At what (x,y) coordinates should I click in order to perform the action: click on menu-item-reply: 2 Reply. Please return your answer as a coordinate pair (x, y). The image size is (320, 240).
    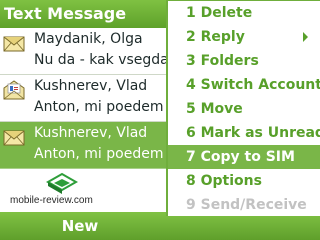
    Looking at the image, I should click on (244, 37).